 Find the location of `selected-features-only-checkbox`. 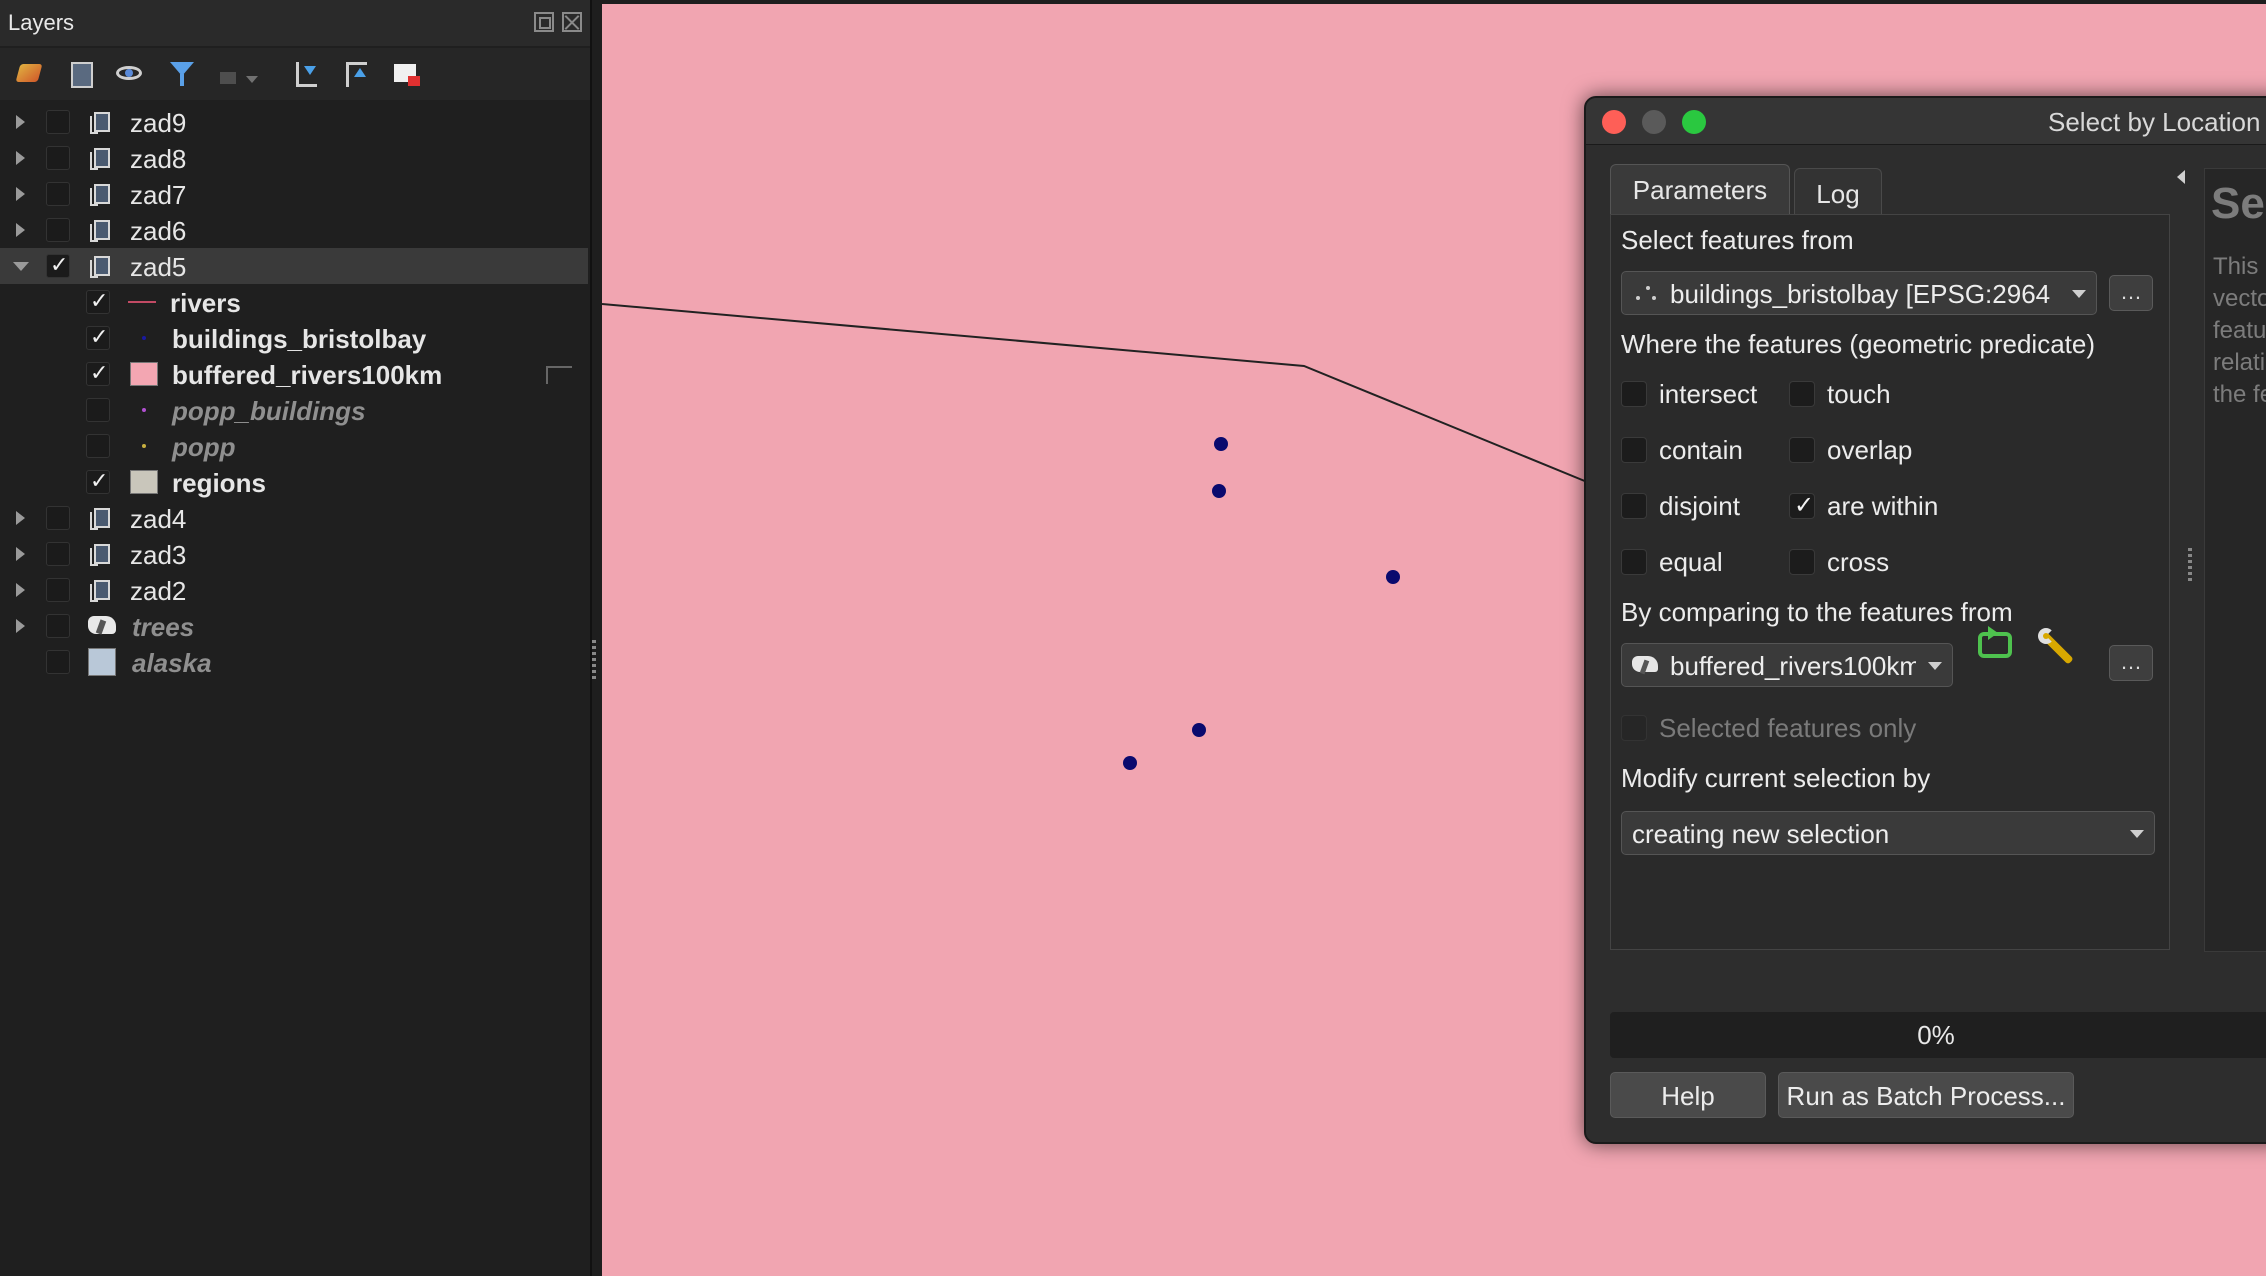

selected-features-only-checkbox is located at coordinates (1634, 728).